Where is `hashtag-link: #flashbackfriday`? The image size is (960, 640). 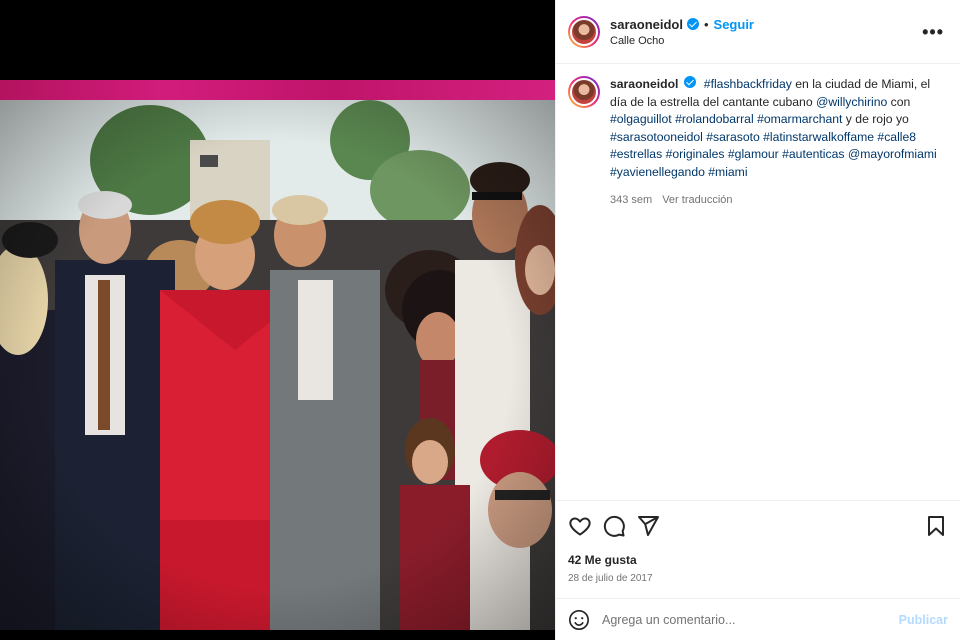
hashtag-link: #flashbackfriday is located at coordinates (748, 84).